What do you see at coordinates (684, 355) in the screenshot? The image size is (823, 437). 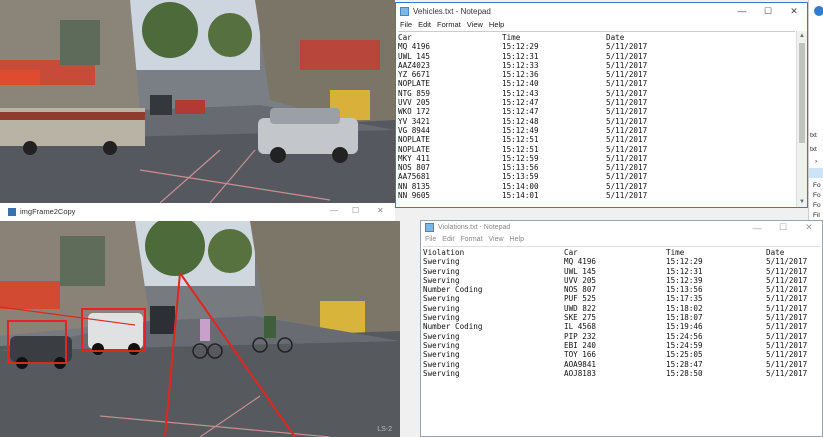 I see `violation-time: 15:25:05` at bounding box center [684, 355].